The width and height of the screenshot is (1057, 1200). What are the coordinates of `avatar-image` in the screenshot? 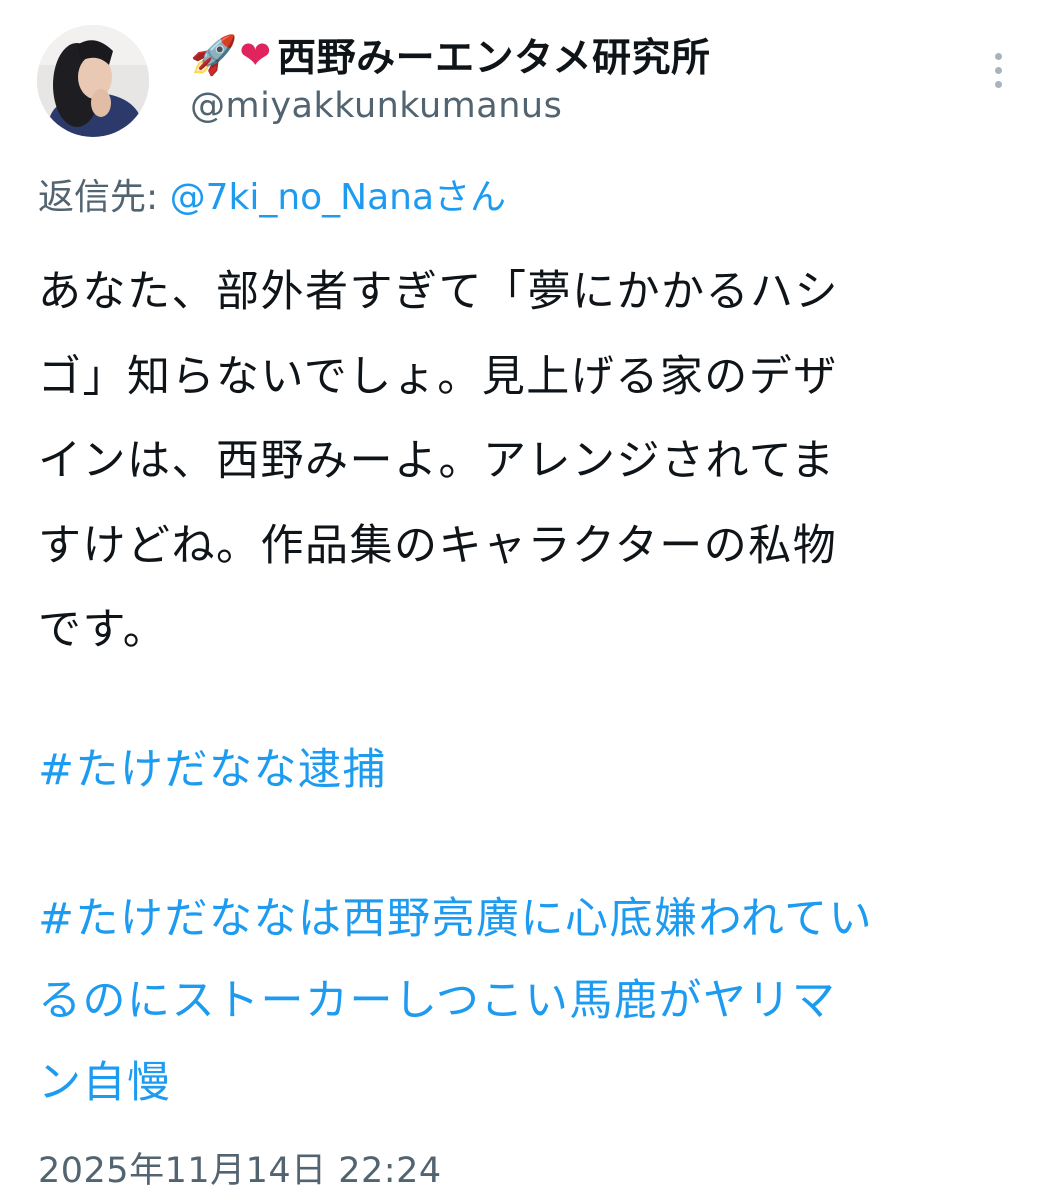 It's located at (93, 81).